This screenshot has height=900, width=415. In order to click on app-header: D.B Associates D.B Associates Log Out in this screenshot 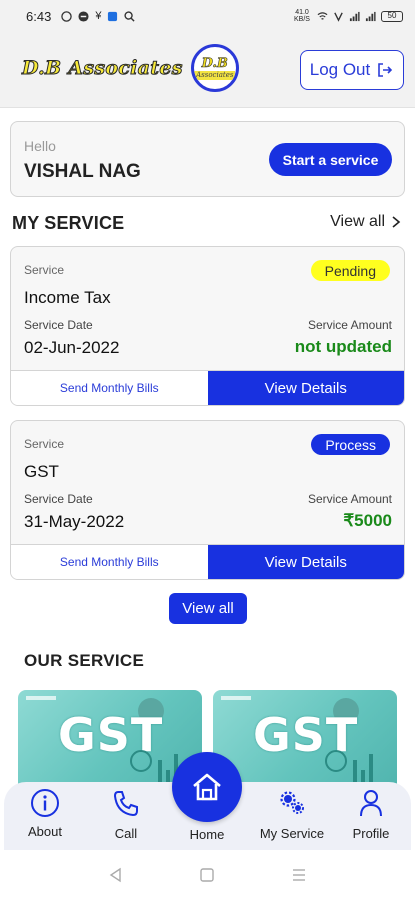, I will do `click(207, 70)`.